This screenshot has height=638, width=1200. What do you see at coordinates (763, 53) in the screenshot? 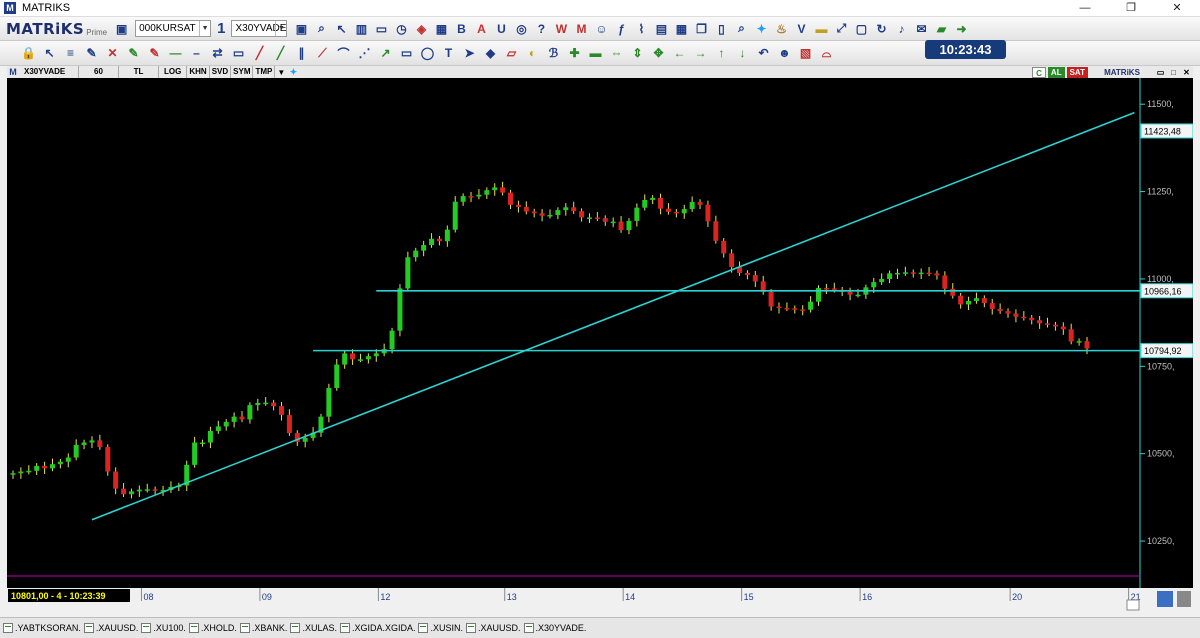
I see `undo-icon: ↶` at bounding box center [763, 53].